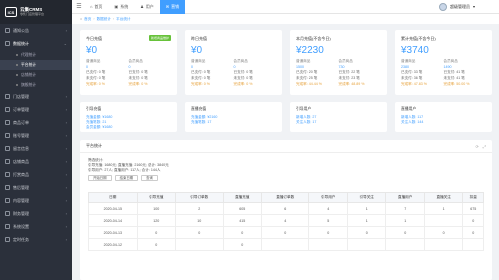 The height and width of the screenshot is (280, 499). I want to click on end-date-input: 结束日期, so click(126, 178).